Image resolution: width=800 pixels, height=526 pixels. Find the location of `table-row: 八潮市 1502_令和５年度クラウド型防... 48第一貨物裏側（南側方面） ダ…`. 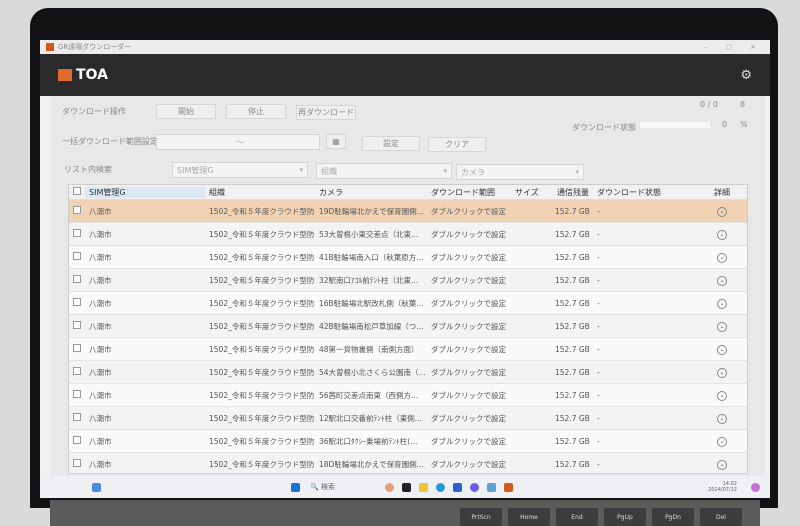

table-row: 八潮市 1502_令和５年度クラウド型防... 48第一貨物裏側（南側方面） ダ… is located at coordinates (408, 349).